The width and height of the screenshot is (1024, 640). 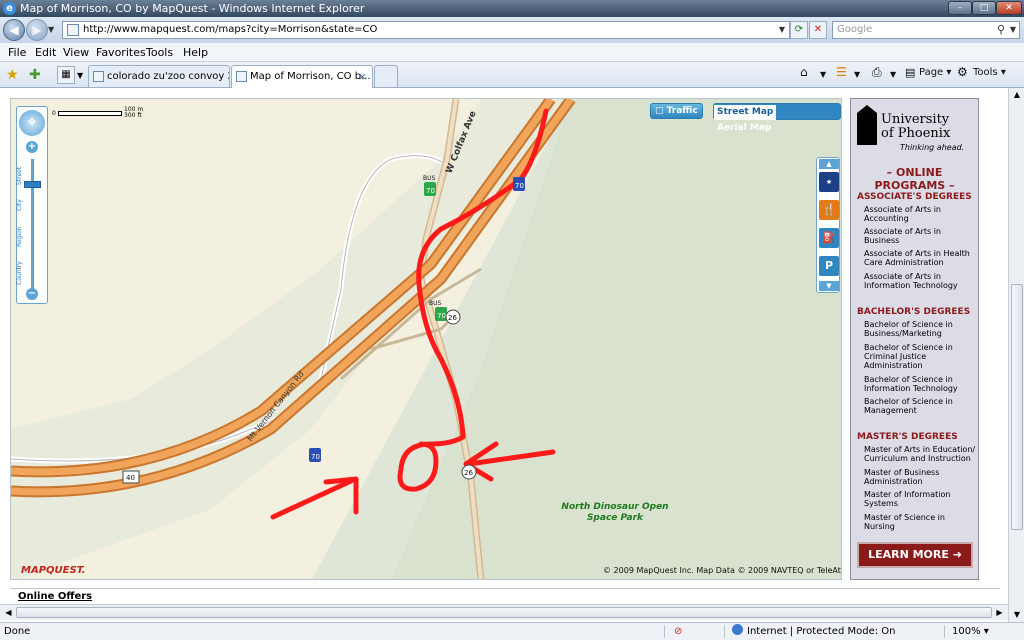 I want to click on close-tab-icon: ×, so click(x=362, y=76).